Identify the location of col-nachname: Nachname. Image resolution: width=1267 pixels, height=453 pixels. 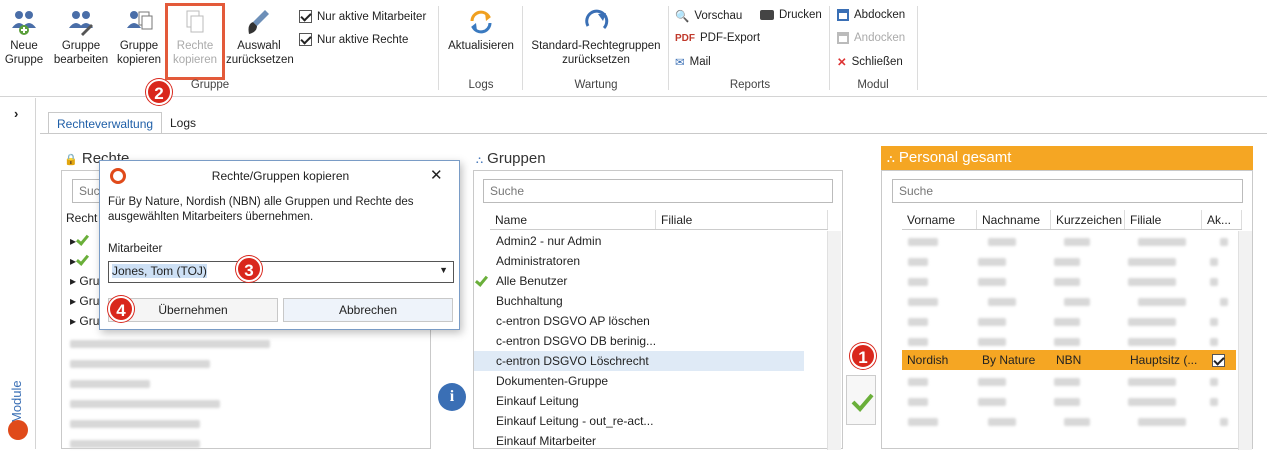
(1014, 219).